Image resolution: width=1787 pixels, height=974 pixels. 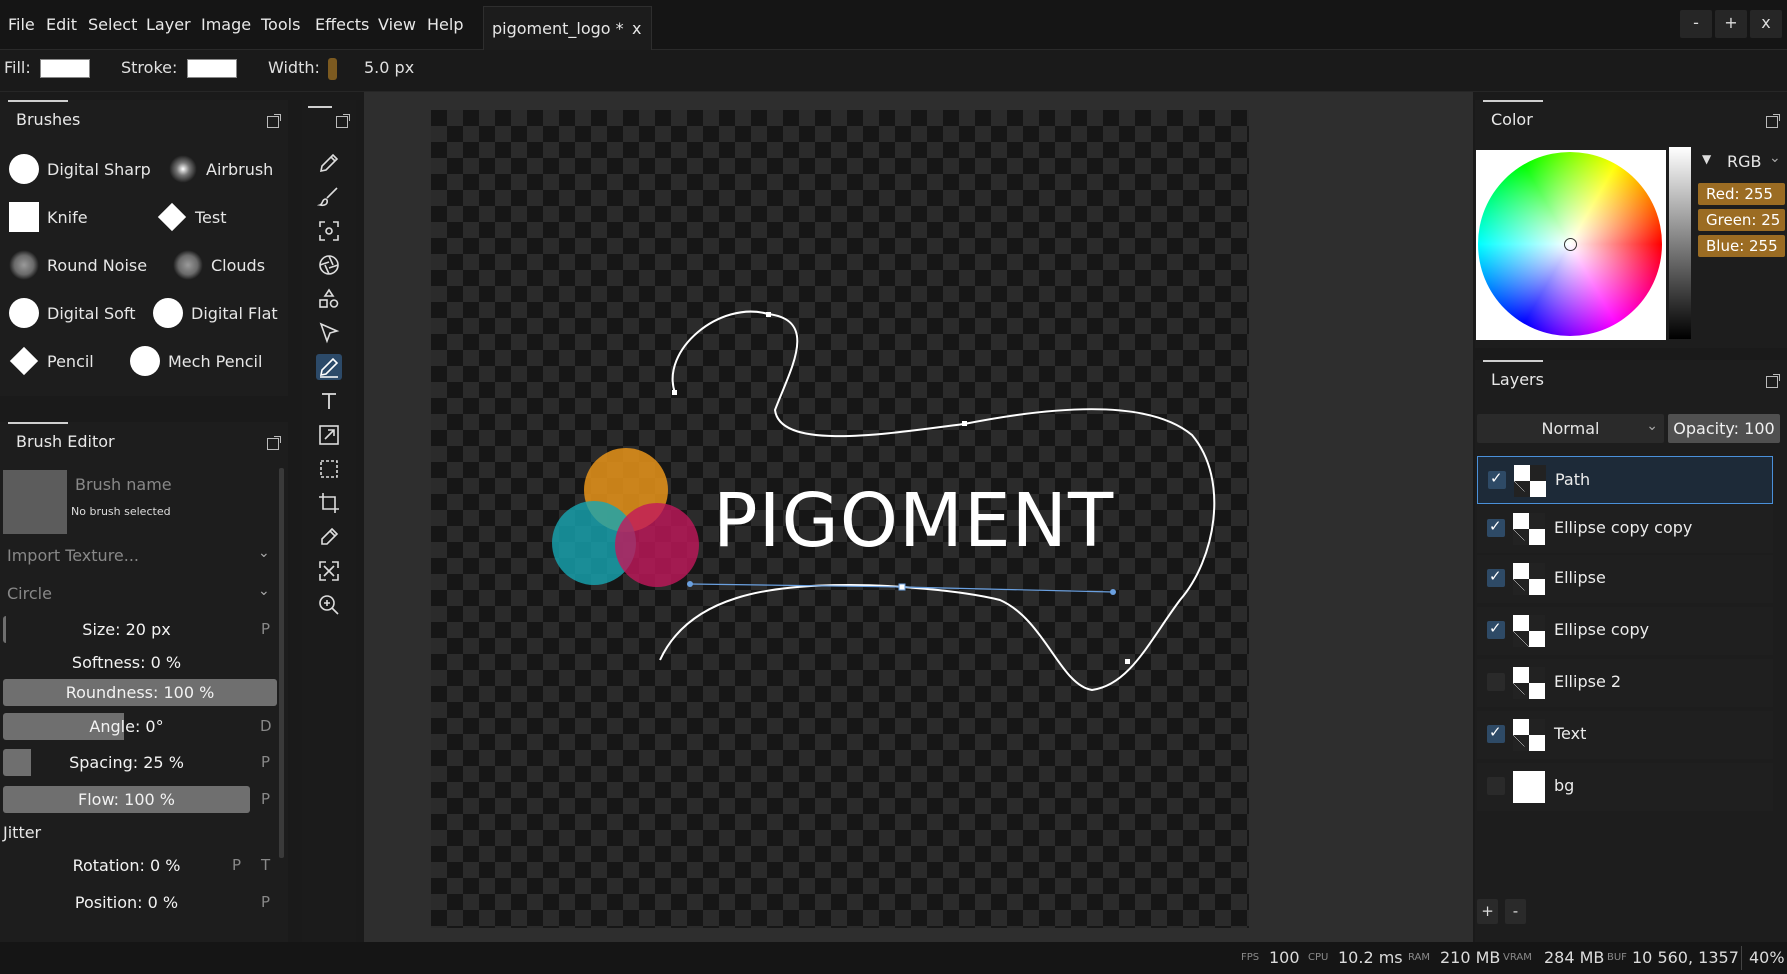 What do you see at coordinates (265, 865) in the screenshot?
I see `rotation-tilt-toggle: T` at bounding box center [265, 865].